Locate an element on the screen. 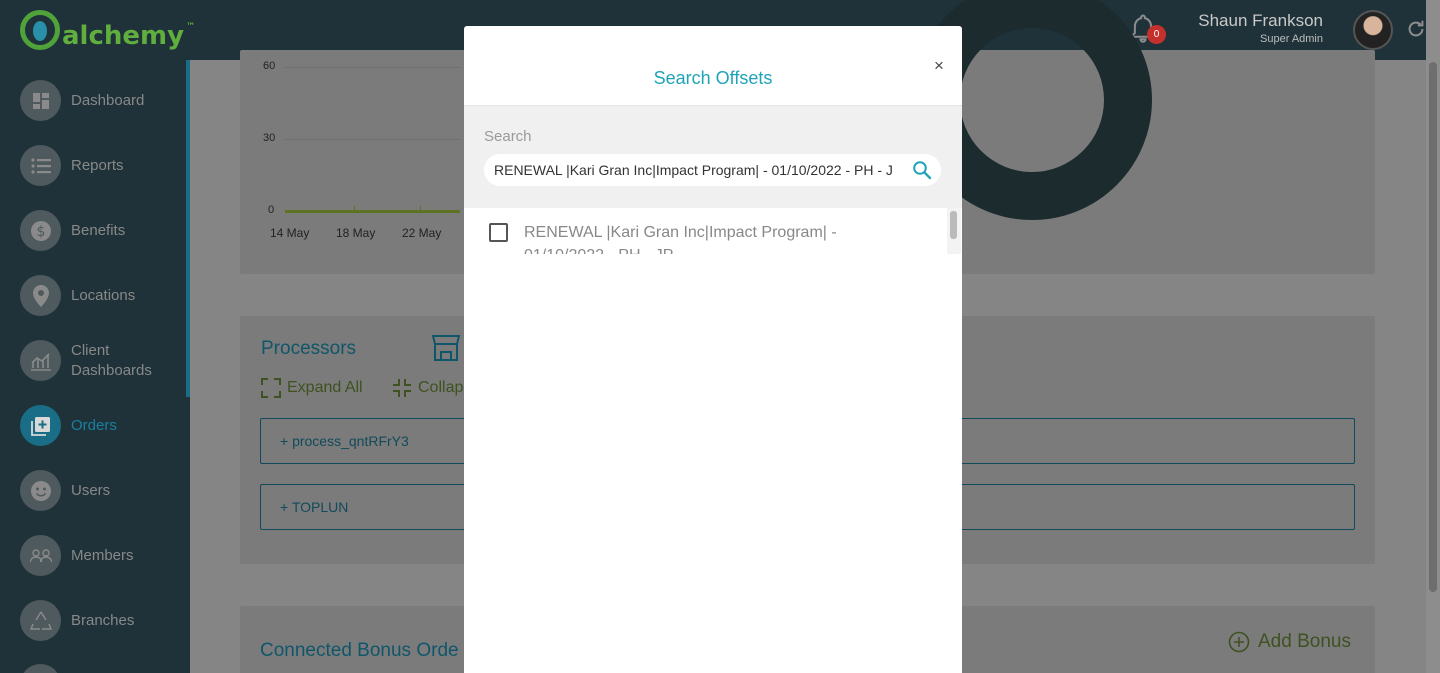  dollar-icon: $ is located at coordinates (40, 230).